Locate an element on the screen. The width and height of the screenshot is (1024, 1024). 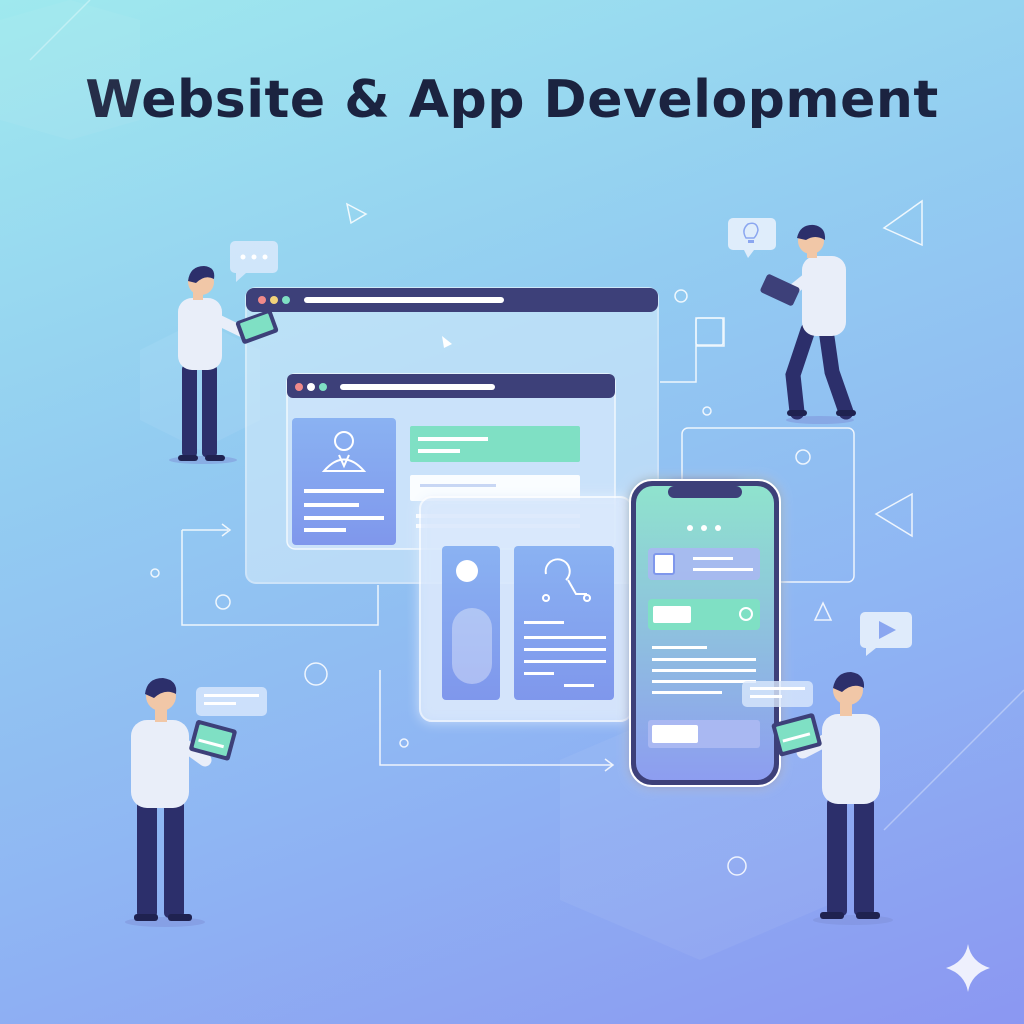
line-segment is located at coordinates (953, 760).